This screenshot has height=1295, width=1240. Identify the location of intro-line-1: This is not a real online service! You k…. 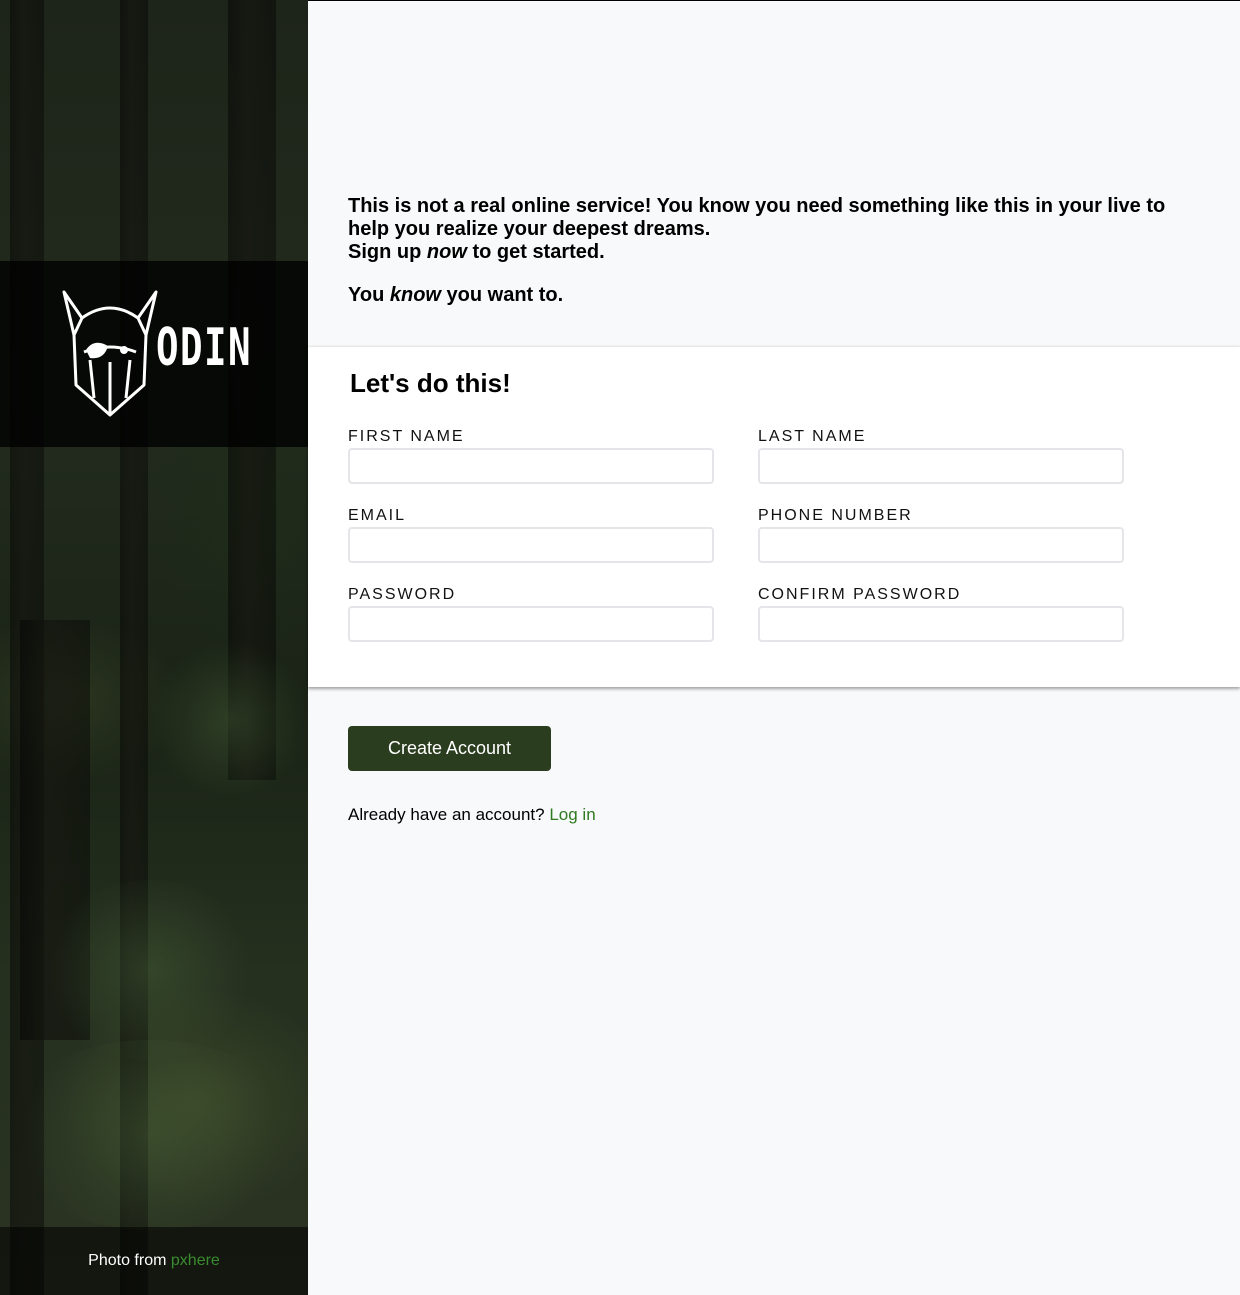
(757, 217).